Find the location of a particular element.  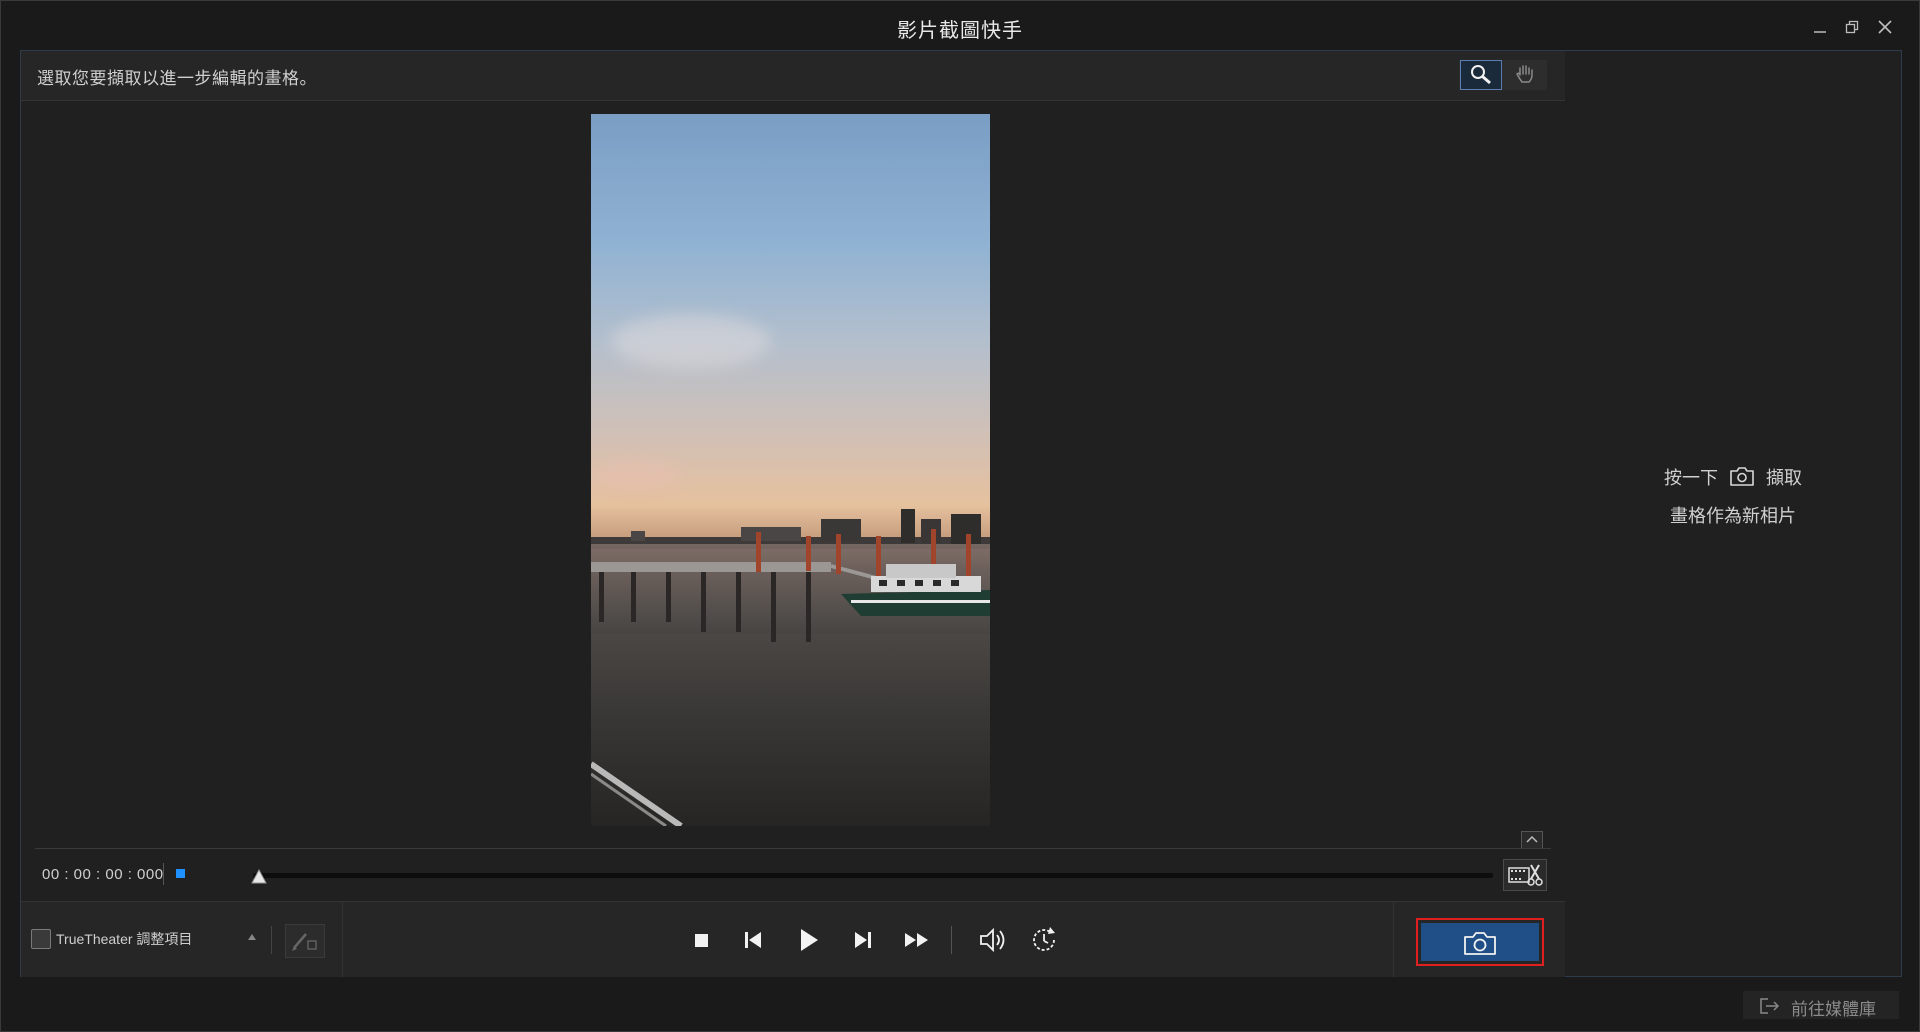

play-button is located at coordinates (808, 940).